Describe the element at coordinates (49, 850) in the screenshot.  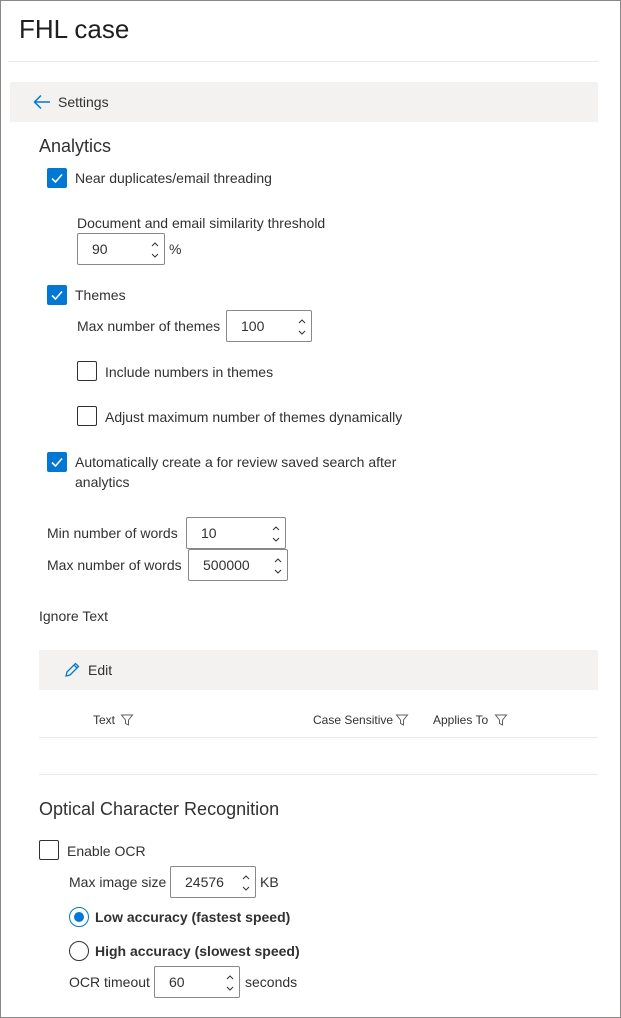
I see `enable-ocr-checkbox` at that location.